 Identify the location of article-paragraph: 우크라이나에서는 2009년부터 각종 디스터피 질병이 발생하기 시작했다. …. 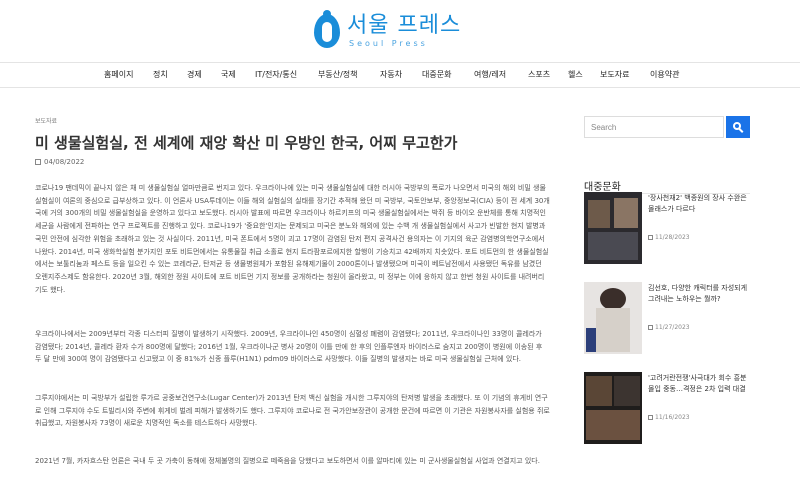
(289, 347).